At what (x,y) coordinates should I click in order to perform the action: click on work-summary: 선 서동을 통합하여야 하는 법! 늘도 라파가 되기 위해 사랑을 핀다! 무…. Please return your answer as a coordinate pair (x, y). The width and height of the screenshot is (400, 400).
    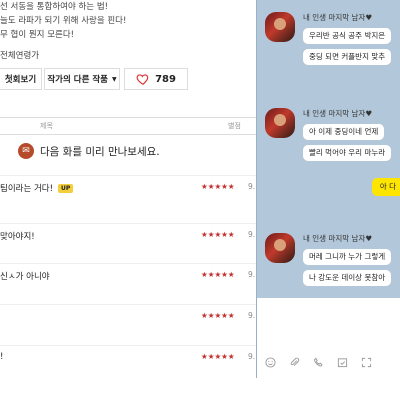
    Looking at the image, I should click on (63, 21).